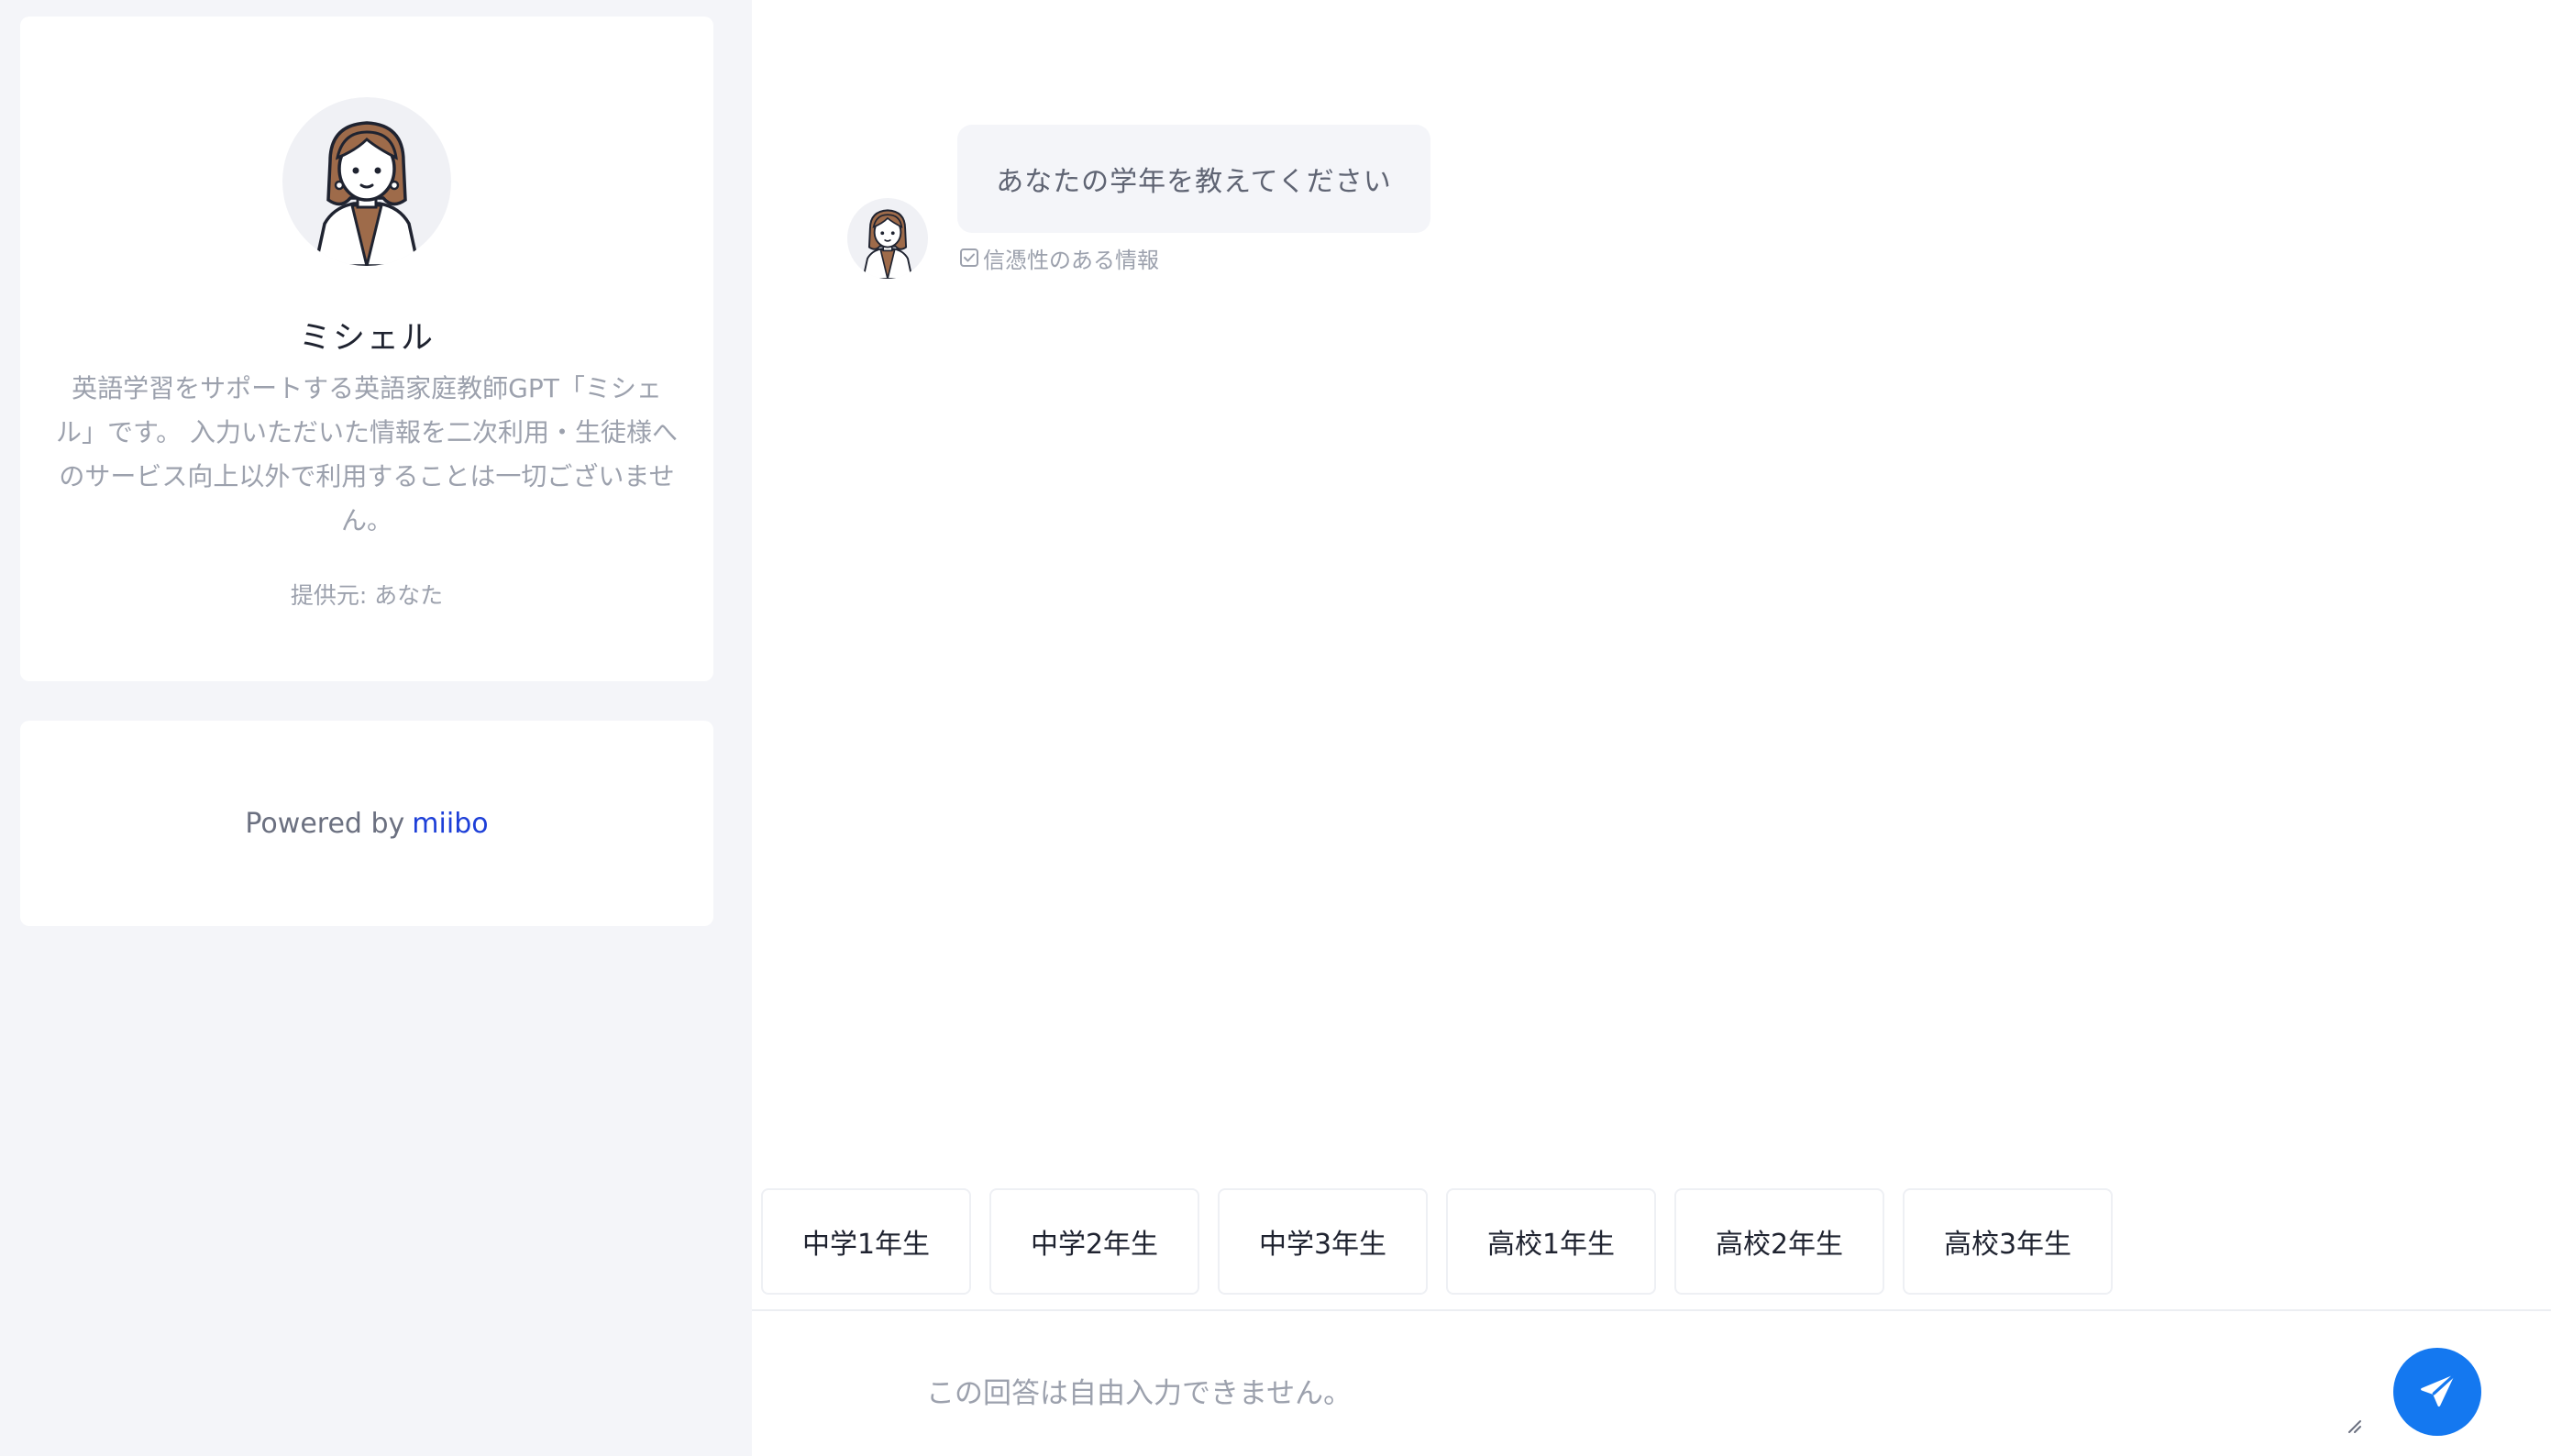 This screenshot has height=1456, width=2551. I want to click on quick-reply-choices: 中学1年生 中学2年生 中学3年生 高校1年生 高校2年生 高校3年生, so click(1437, 1241).